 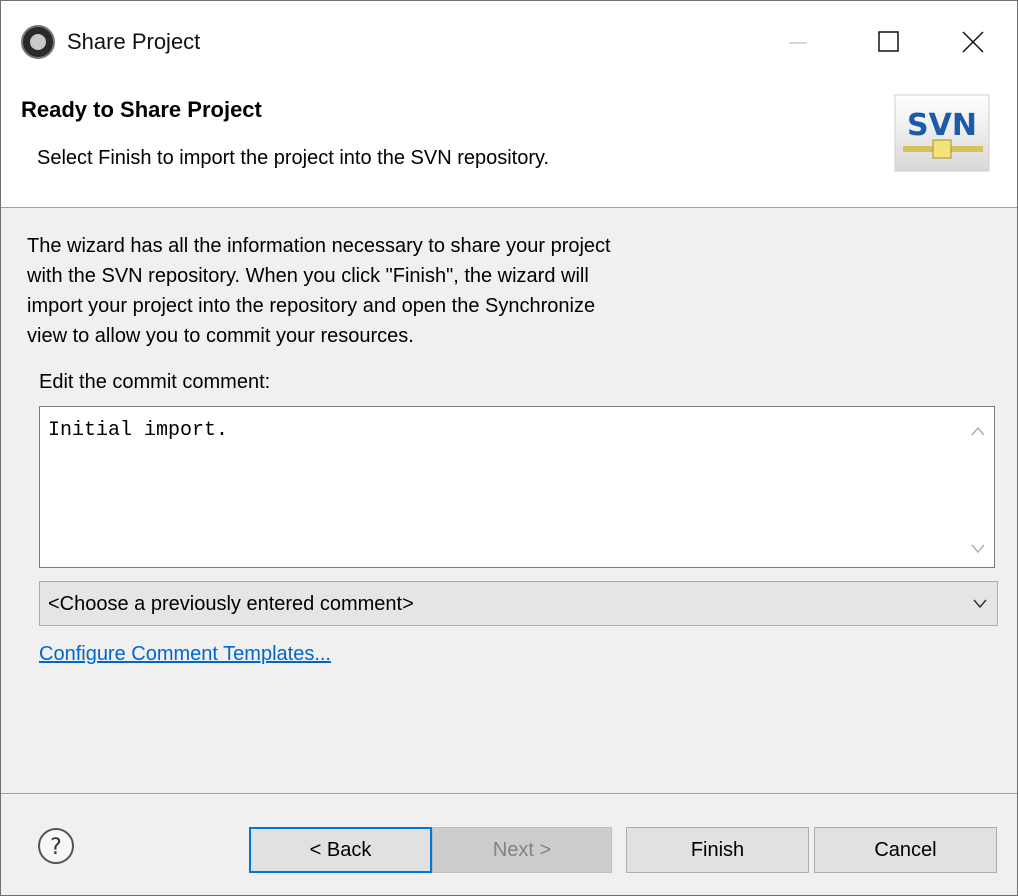 I want to click on eclipse-app-icon, so click(x=38, y=42).